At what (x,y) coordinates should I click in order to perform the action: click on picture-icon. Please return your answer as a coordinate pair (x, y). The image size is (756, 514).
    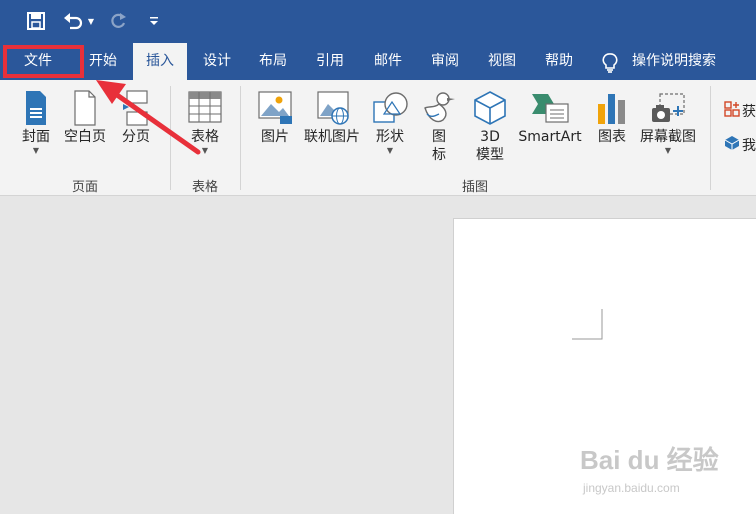
    Looking at the image, I should click on (275, 109).